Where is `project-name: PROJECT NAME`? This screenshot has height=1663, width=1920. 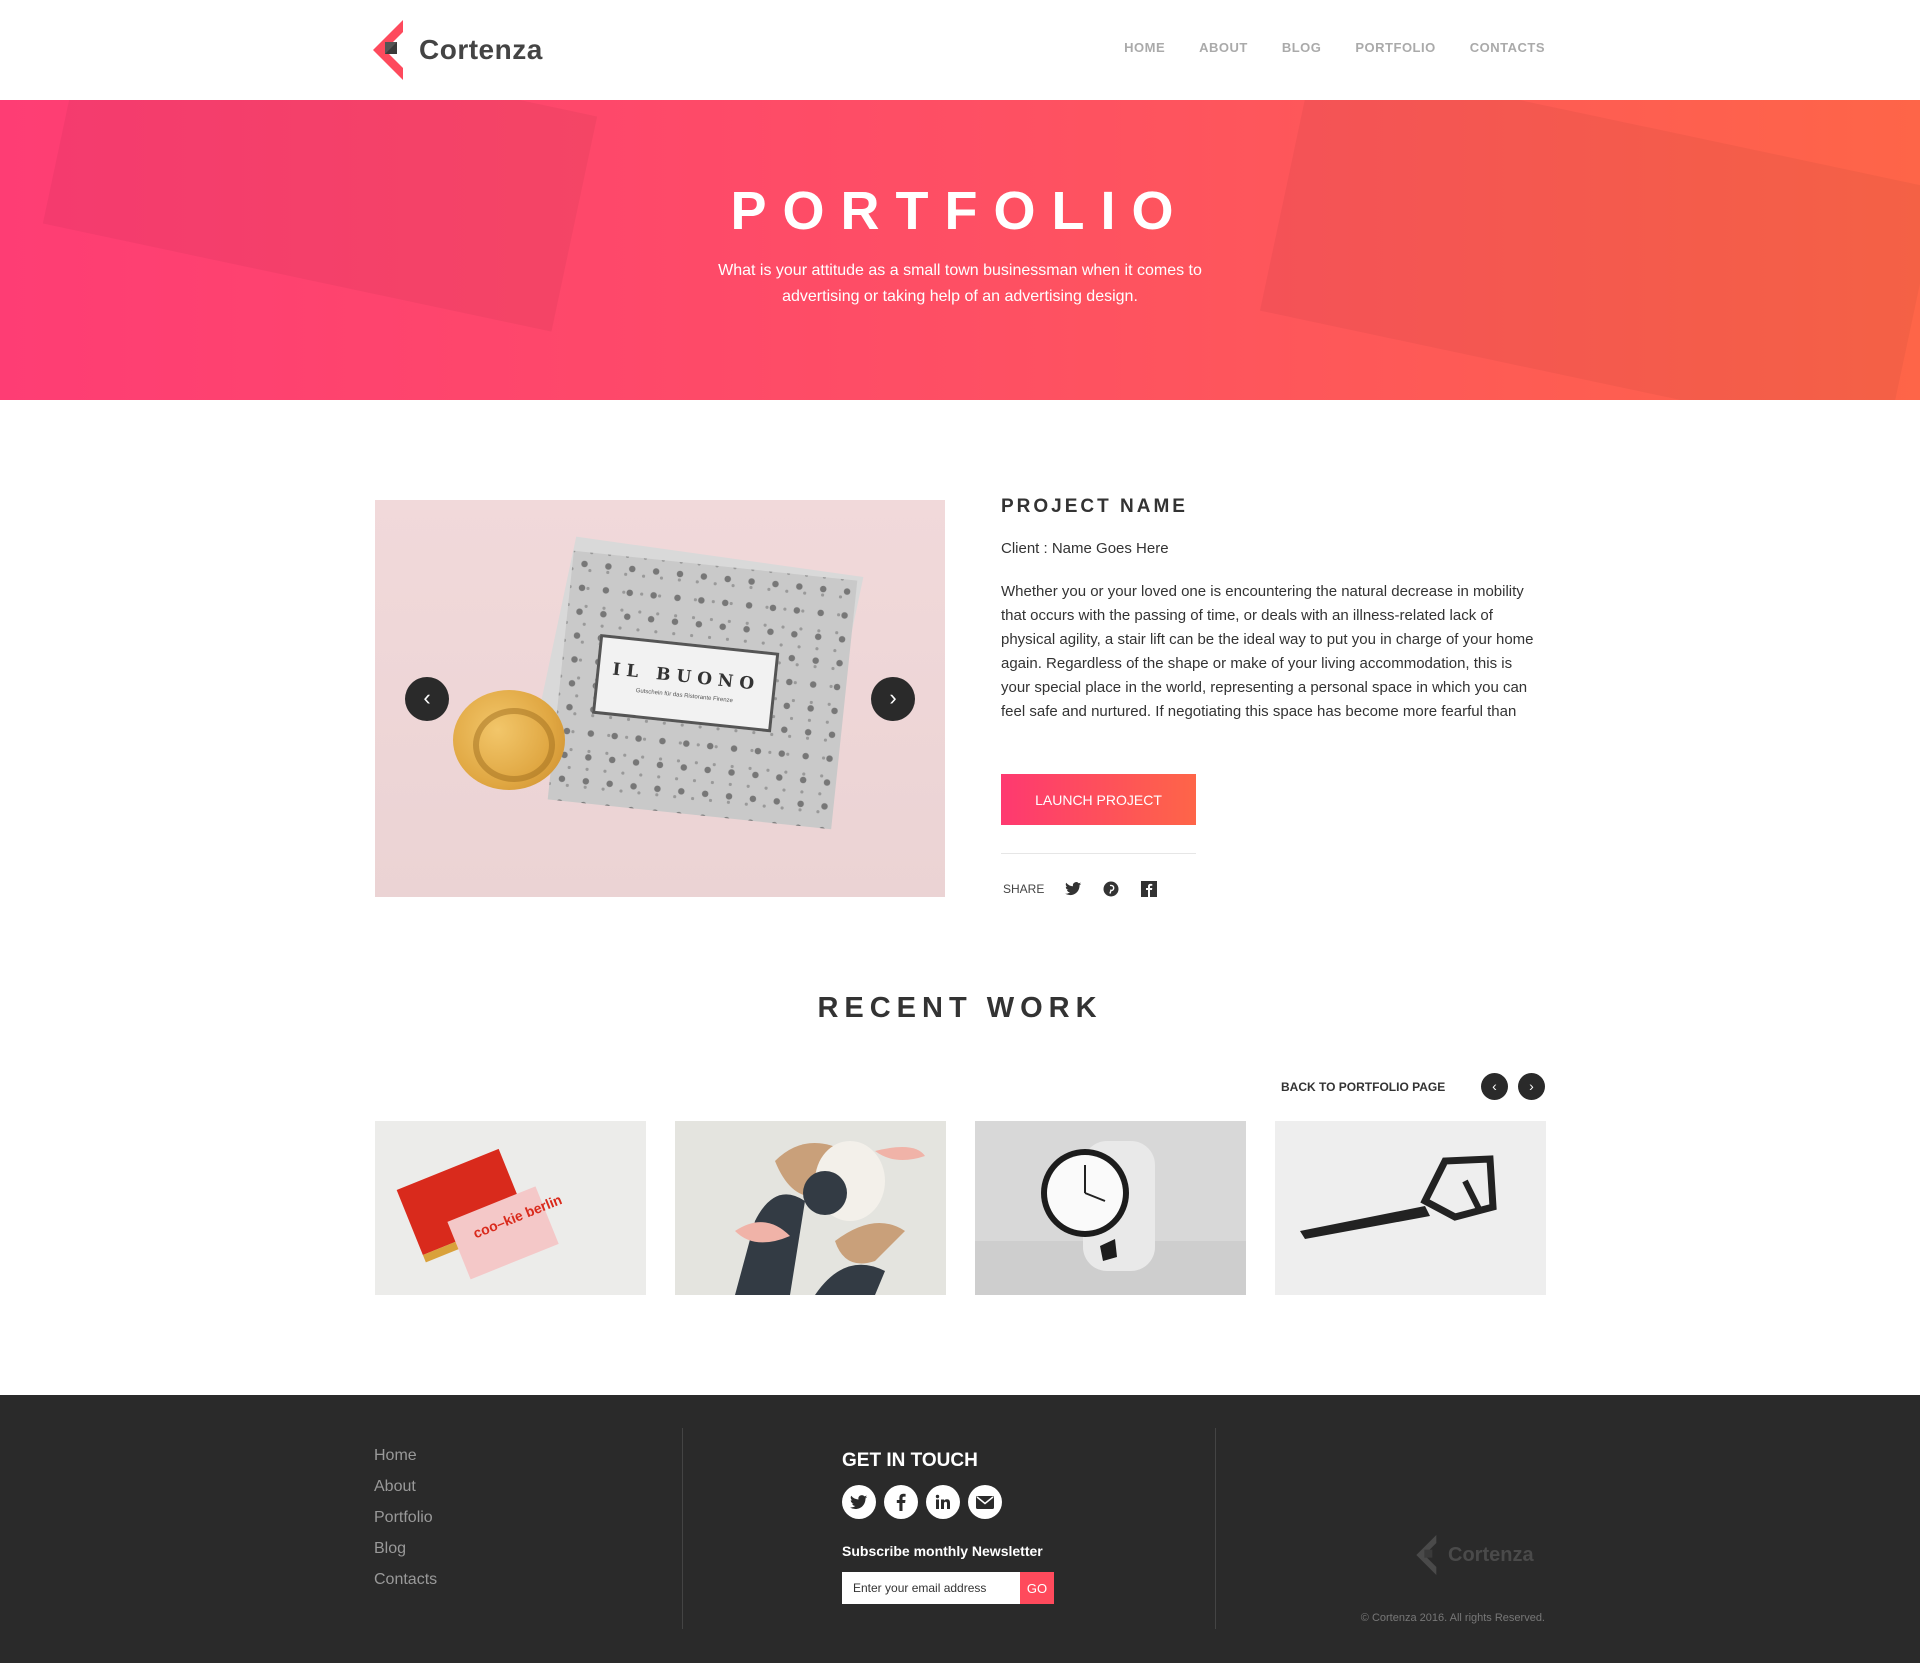 project-name: PROJECT NAME is located at coordinates (1094, 506).